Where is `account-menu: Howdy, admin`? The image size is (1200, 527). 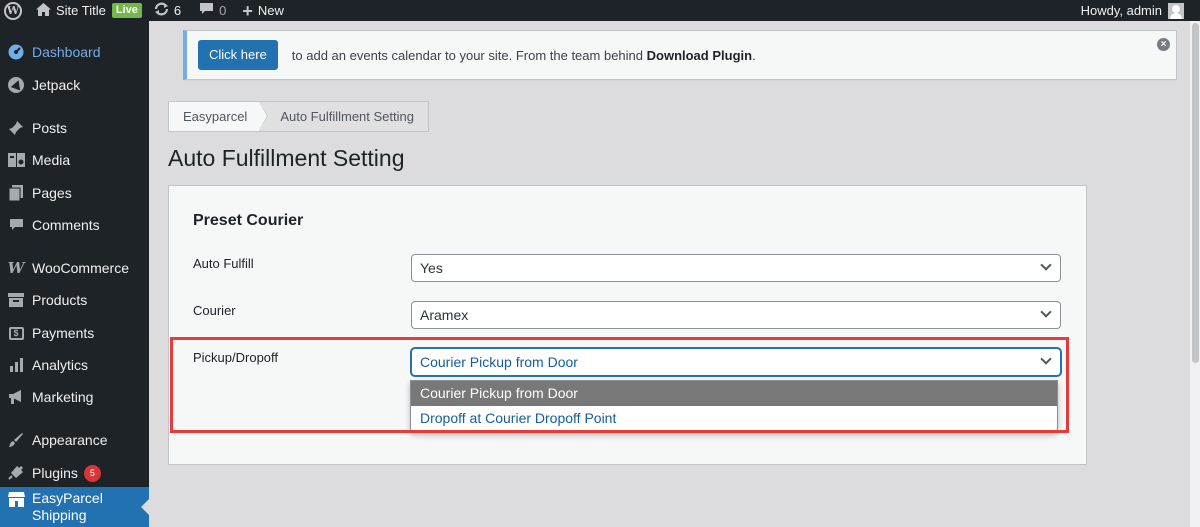 account-menu: Howdy, admin is located at coordinates (1137, 10).